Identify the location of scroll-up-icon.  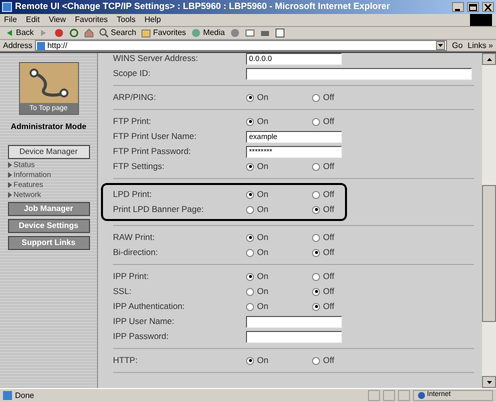
(489, 59).